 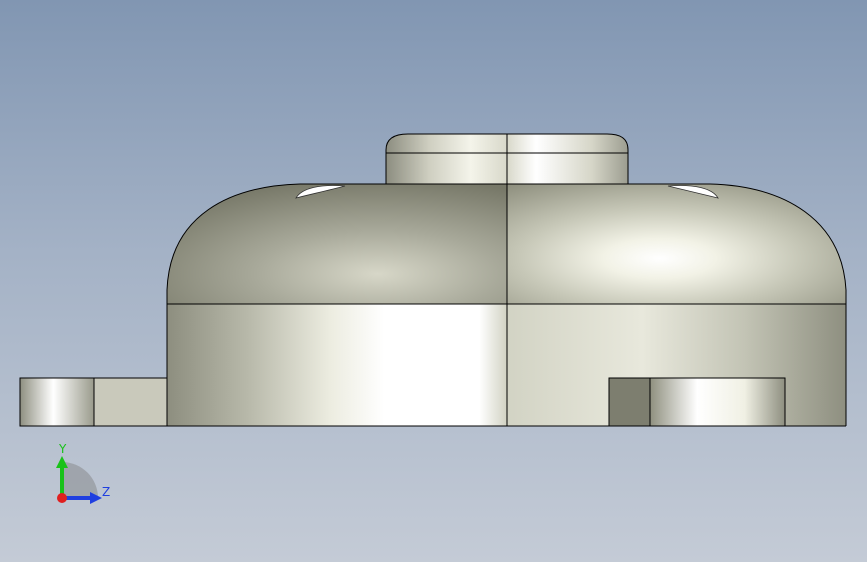 I want to click on triad-y-label: Y, so click(x=63, y=449).